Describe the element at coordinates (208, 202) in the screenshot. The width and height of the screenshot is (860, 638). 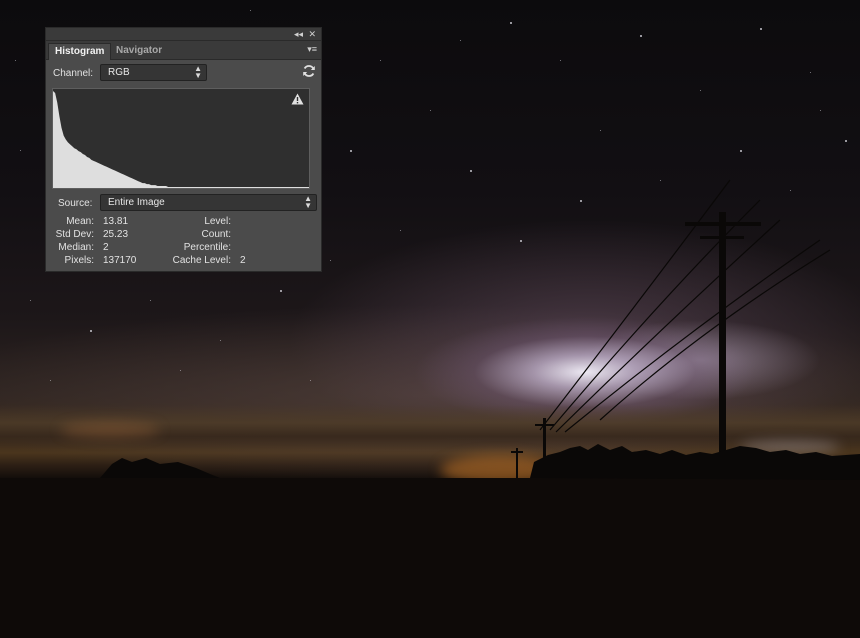
I see `source-select: Entire Image ▲ ▼` at that location.